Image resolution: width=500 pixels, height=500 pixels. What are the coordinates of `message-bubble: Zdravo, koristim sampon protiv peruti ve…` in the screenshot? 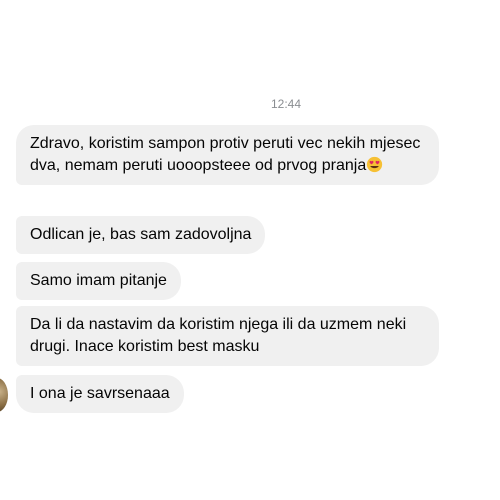 It's located at (227, 155).